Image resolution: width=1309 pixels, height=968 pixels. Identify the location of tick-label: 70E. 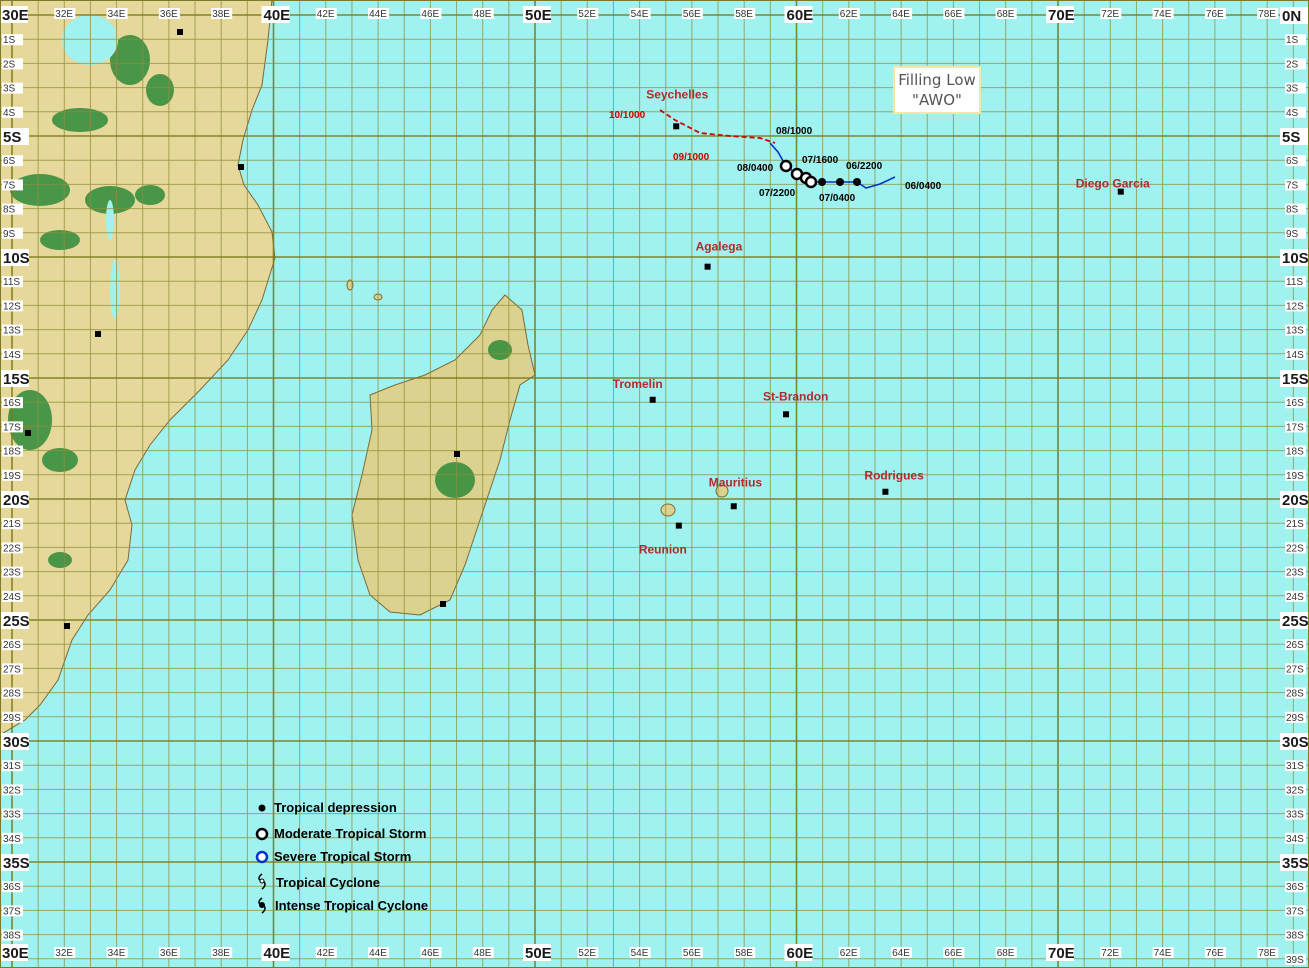
(1061, 15).